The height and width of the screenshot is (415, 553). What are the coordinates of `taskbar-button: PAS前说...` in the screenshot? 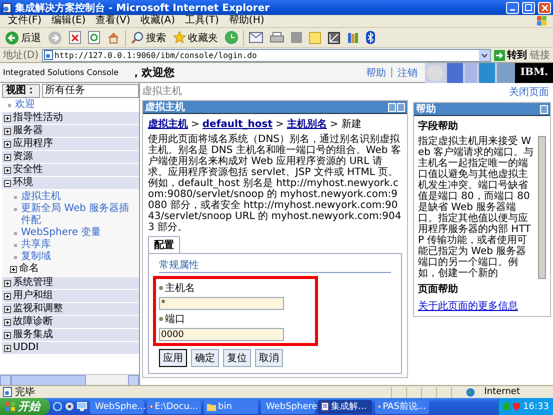 It's located at (402, 407).